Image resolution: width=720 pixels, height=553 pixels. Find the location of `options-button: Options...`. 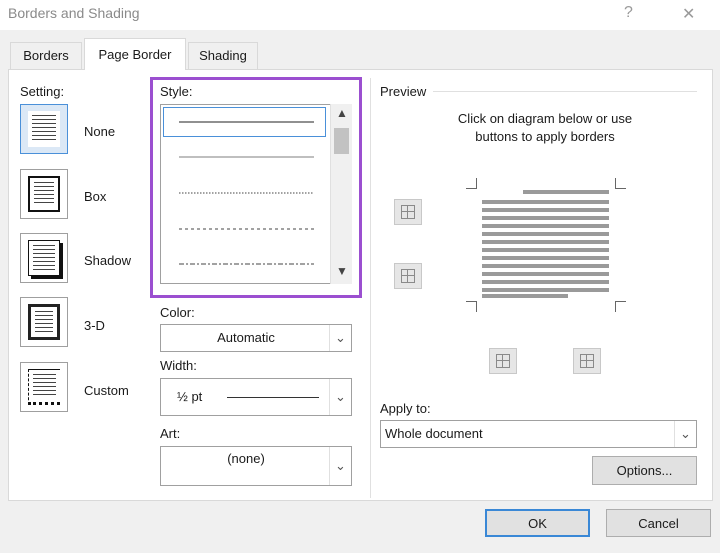

options-button: Options... is located at coordinates (644, 470).